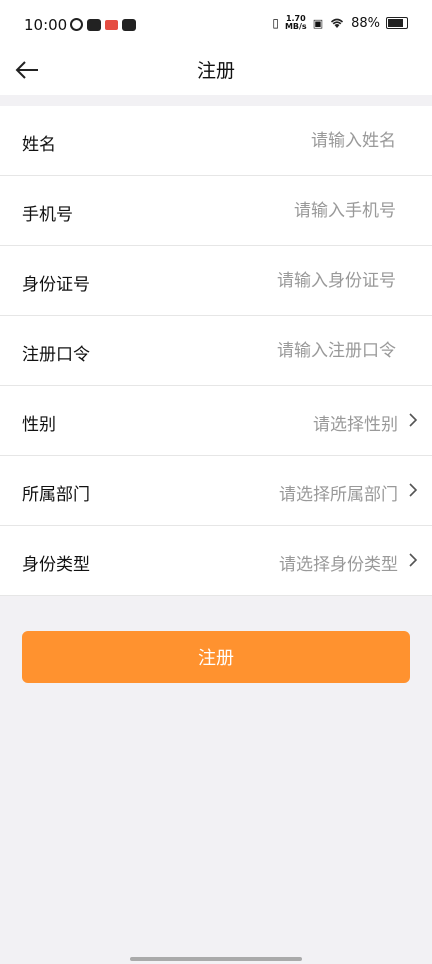 This screenshot has width=432, height=964. What do you see at coordinates (286, 351) in the screenshot?
I see `register-code-input` at bounding box center [286, 351].